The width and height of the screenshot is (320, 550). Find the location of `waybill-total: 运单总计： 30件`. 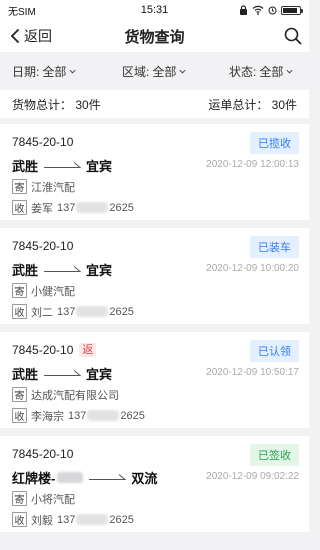

waybill-total: 运单总计： 30件 is located at coordinates (252, 104).